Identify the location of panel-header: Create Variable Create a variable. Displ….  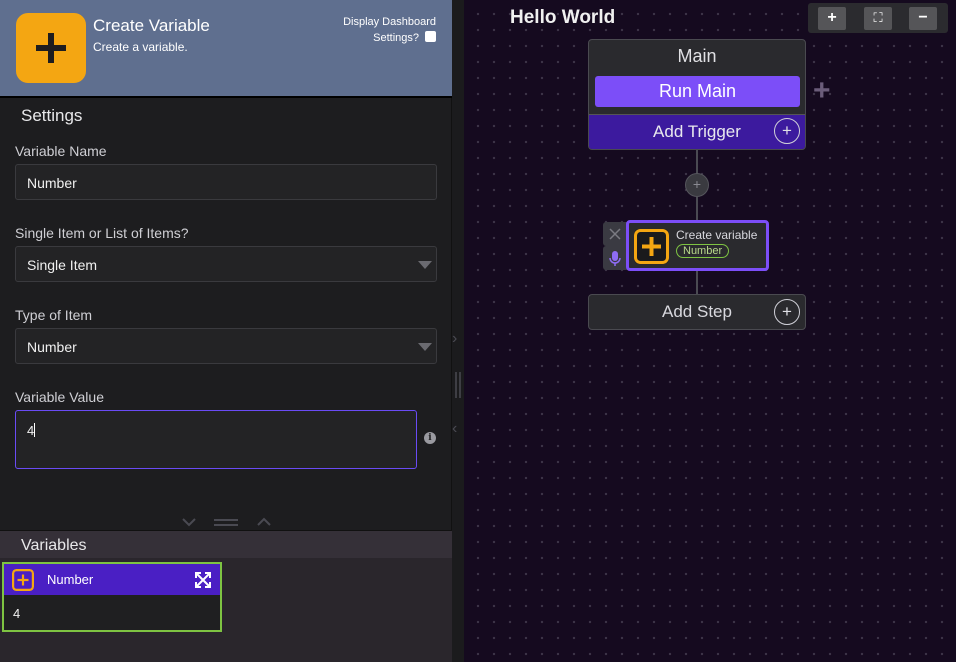
(226, 49).